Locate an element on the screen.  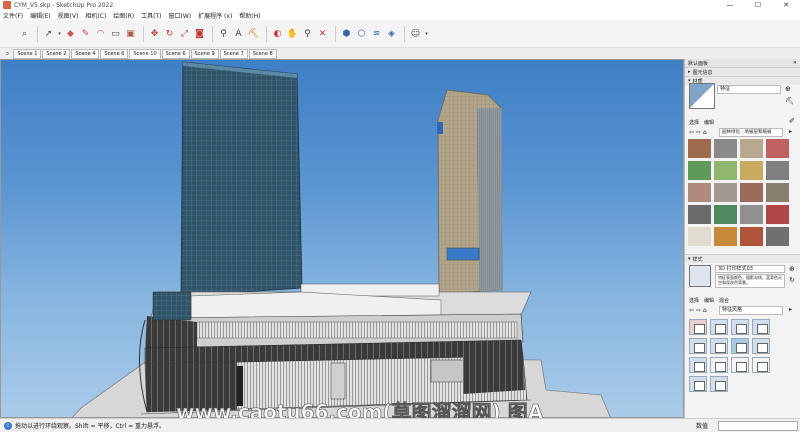
paint-bucket-icon: ⛏ is located at coordinates (789, 101).